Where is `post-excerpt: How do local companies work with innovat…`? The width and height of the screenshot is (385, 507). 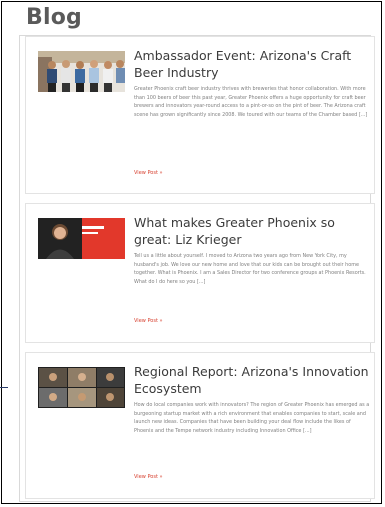 post-excerpt: How do local companies work with innovat… is located at coordinates (252, 418).